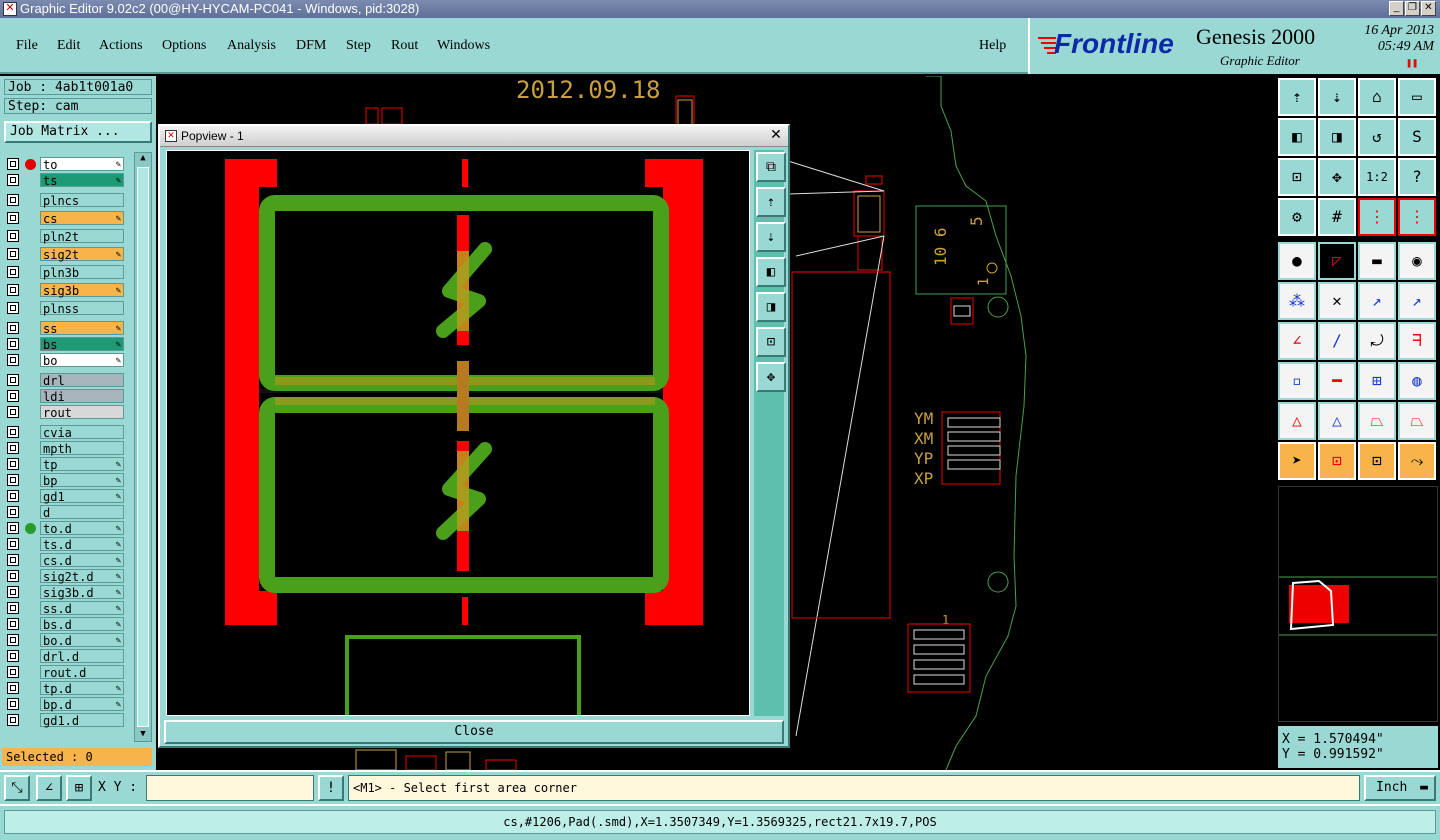 This screenshot has height=840, width=1440. I want to click on menu-options: Options, so click(184, 46).